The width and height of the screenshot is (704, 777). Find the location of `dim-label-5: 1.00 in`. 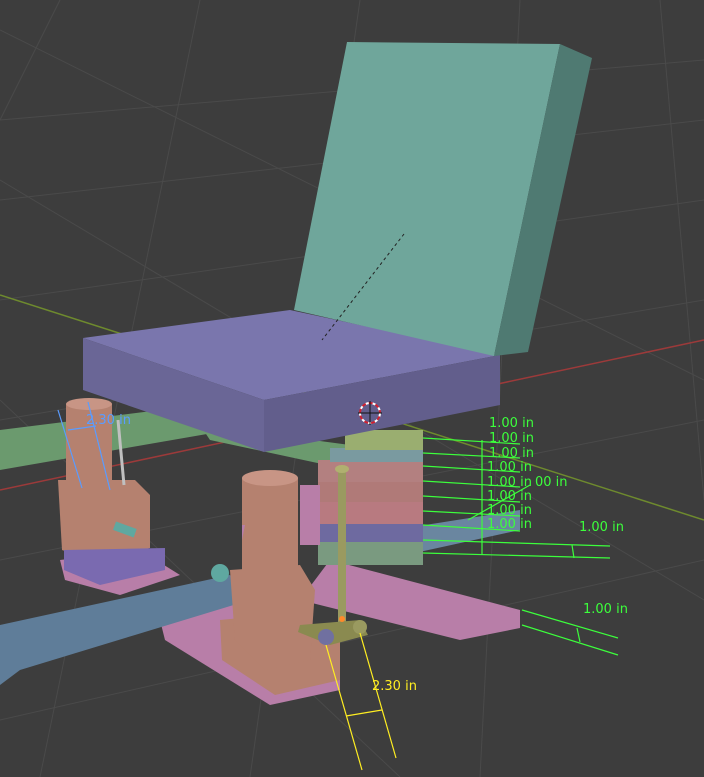

dim-label-5: 1.00 in is located at coordinates (509, 482).